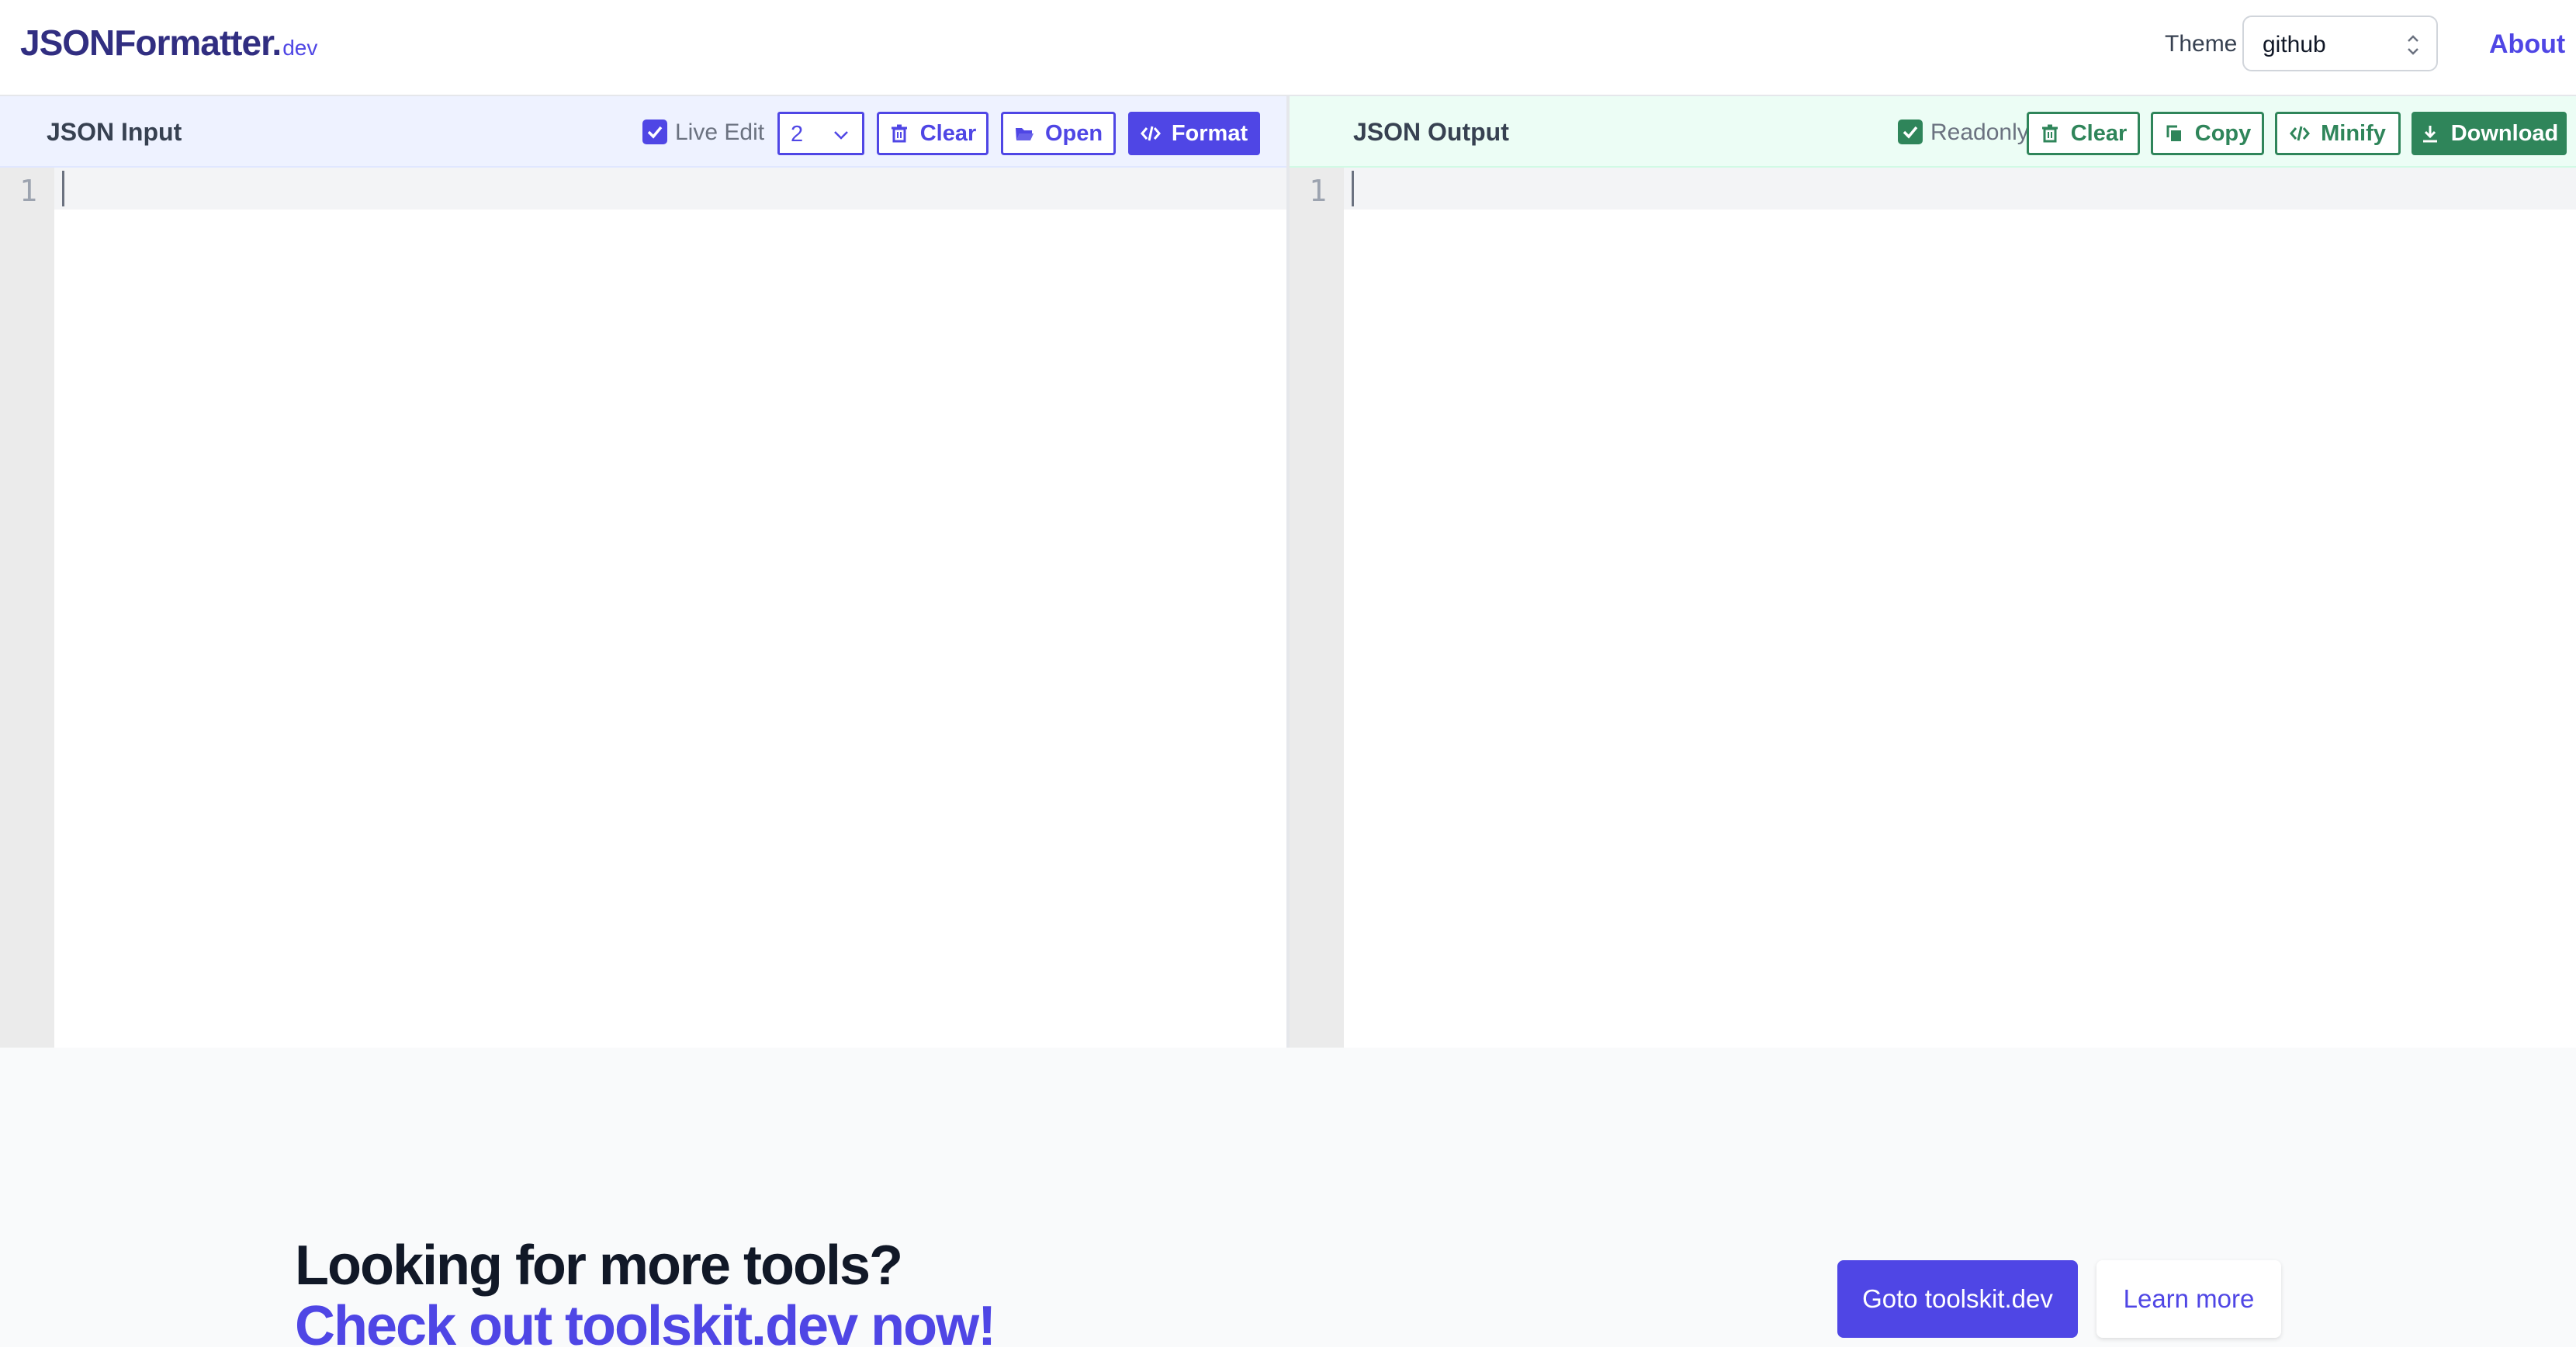 Image resolution: width=2576 pixels, height=1358 pixels. What do you see at coordinates (1958, 1299) in the screenshot?
I see `goto-toolskit-button: Goto toolskit.dev` at bounding box center [1958, 1299].